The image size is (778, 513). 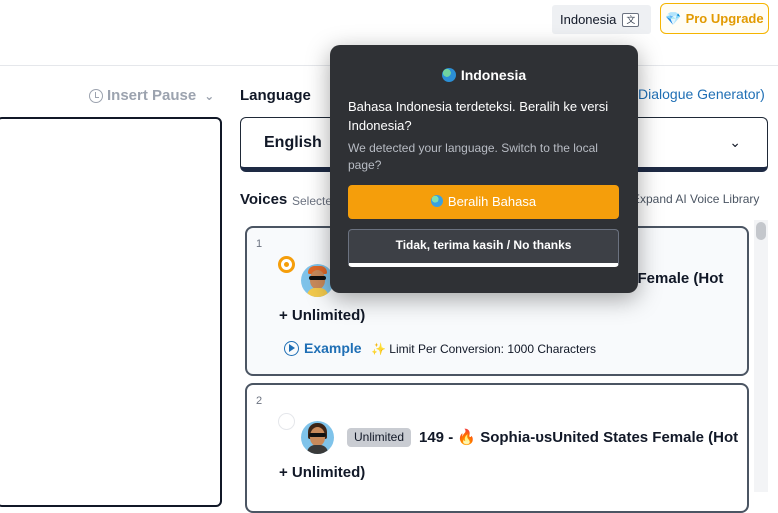 What do you see at coordinates (317, 437) in the screenshot?
I see `voice-avatar` at bounding box center [317, 437].